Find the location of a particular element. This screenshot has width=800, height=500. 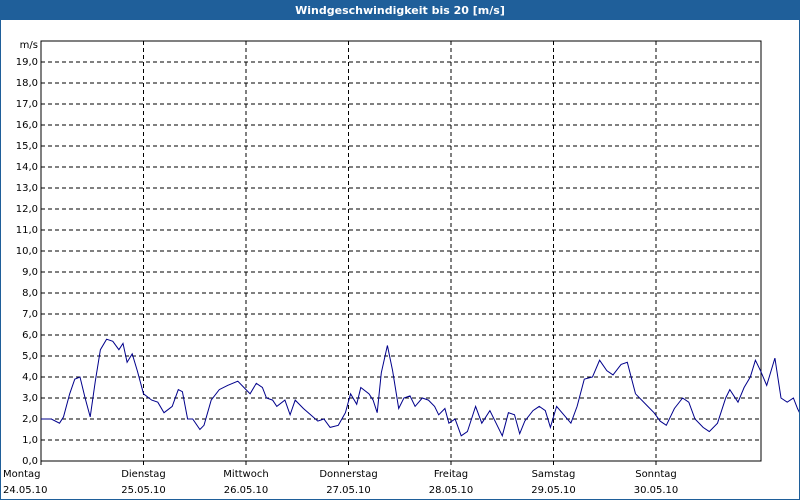

y-tick-label: 19,0 is located at coordinates (27, 62).